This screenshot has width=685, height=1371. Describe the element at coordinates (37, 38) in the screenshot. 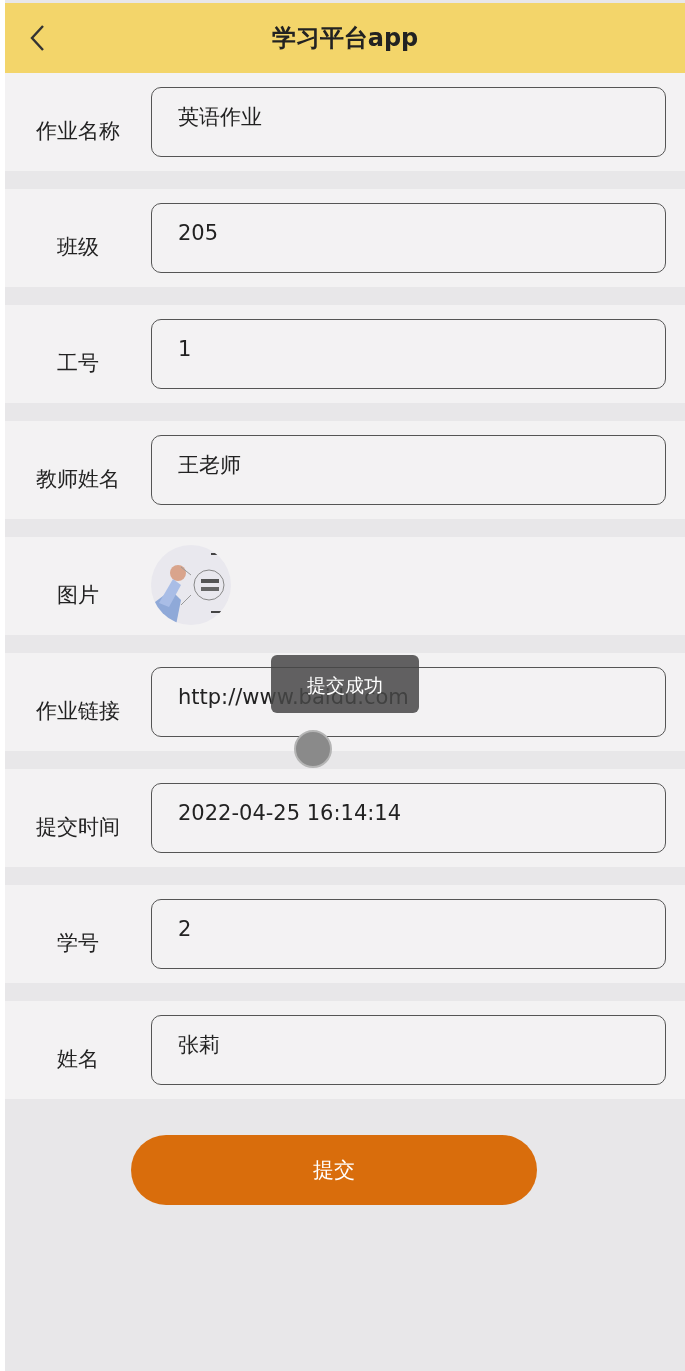

I see `back-icon` at that location.